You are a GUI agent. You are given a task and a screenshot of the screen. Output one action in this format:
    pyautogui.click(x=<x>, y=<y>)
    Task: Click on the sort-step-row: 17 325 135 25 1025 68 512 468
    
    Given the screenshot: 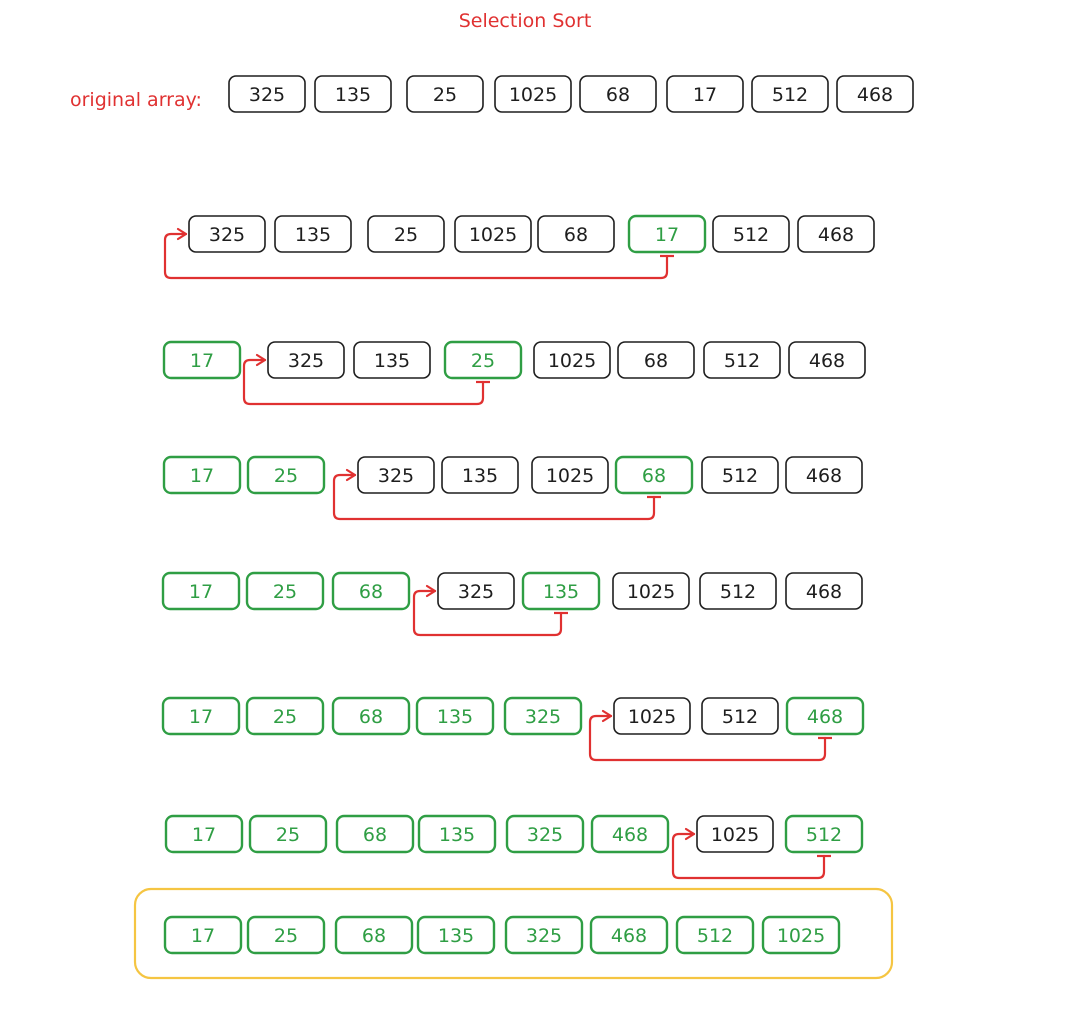 What is the action you would take?
    pyautogui.click(x=514, y=373)
    